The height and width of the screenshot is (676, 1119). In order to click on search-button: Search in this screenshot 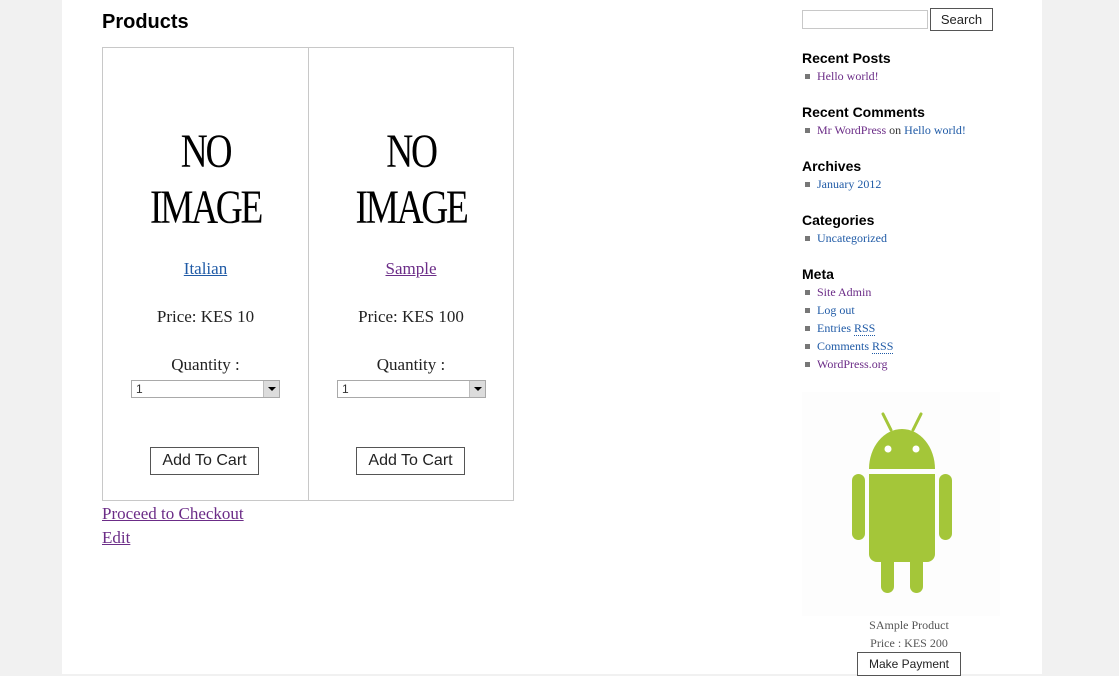, I will do `click(961, 19)`.